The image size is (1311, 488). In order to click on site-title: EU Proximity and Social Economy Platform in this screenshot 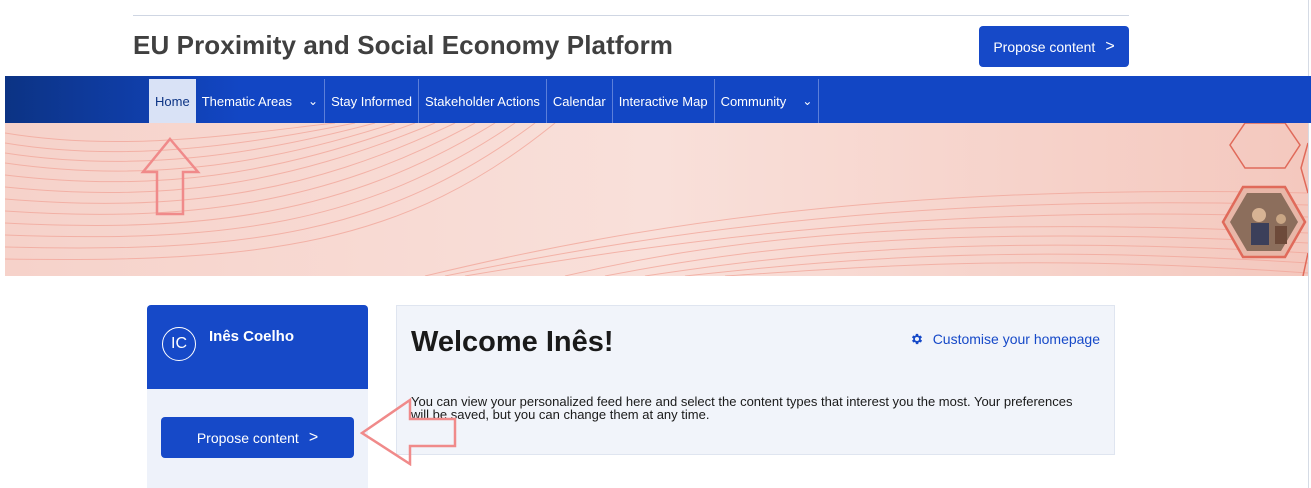, I will do `click(403, 45)`.